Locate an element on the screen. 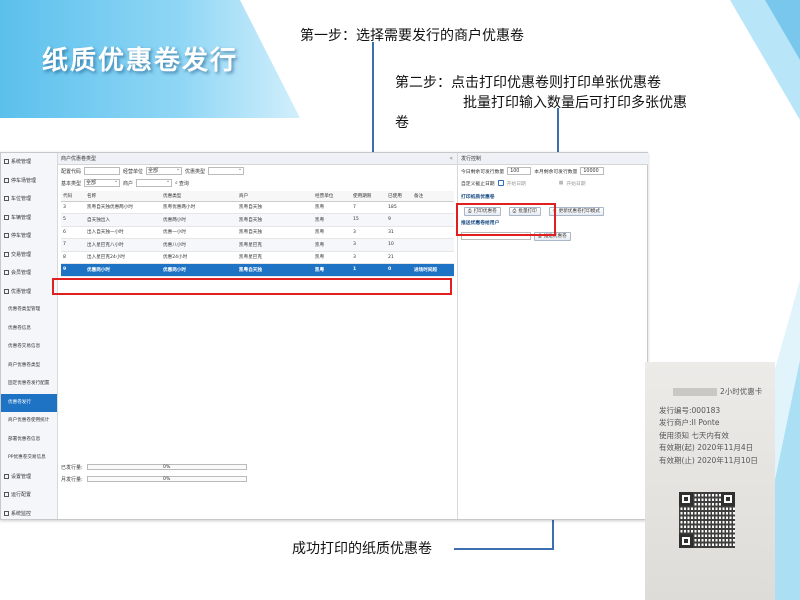 This screenshot has width=800, height=600. progress-bar: 0% is located at coordinates (166, 479).